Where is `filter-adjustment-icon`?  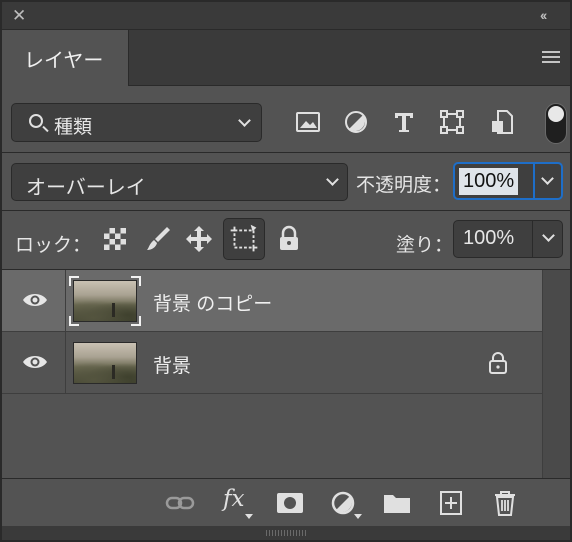 filter-adjustment-icon is located at coordinates (356, 122).